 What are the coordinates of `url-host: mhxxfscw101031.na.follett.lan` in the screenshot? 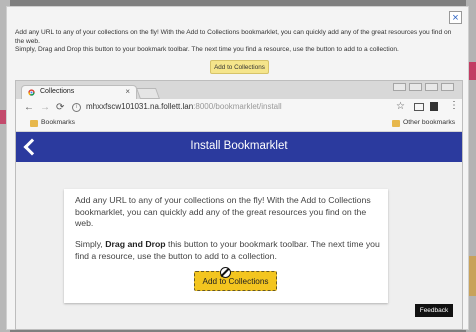 It's located at (140, 106).